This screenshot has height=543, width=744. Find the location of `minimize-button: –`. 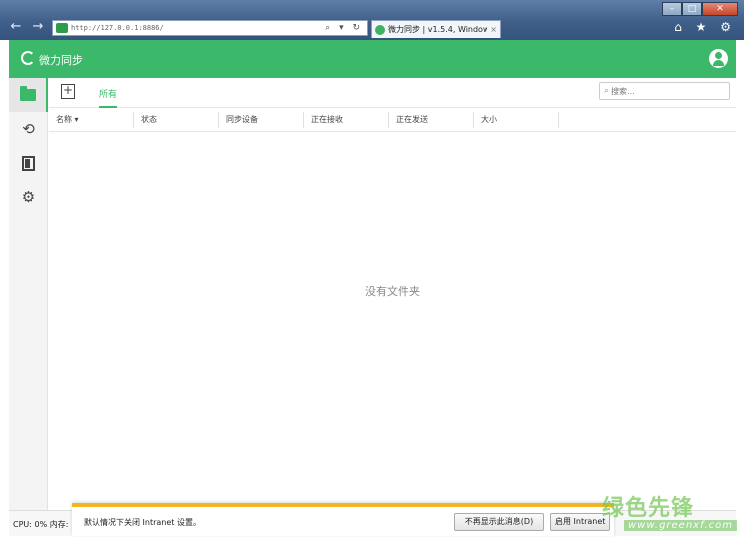

minimize-button: – is located at coordinates (672, 9).